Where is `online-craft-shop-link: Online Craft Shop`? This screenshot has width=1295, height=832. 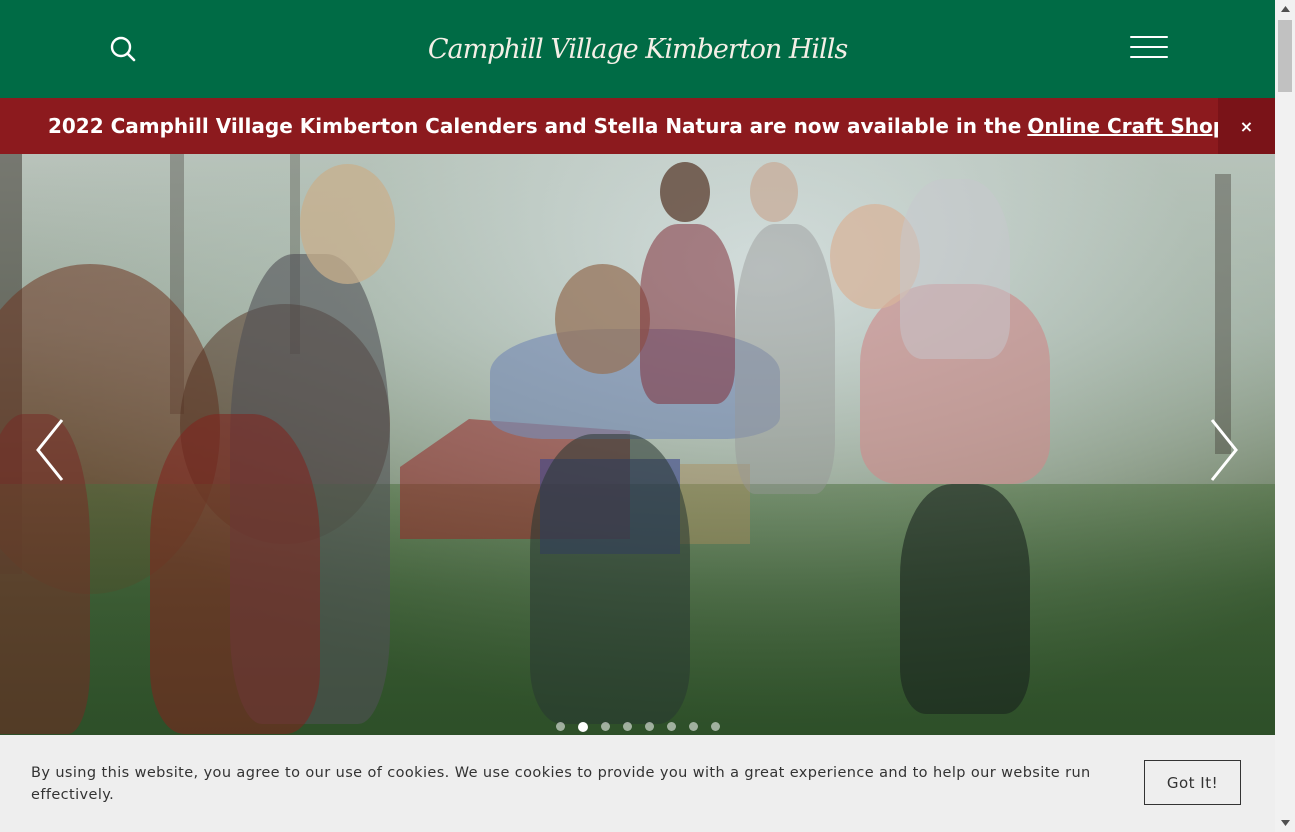
online-craft-shop-link: Online Craft Shop is located at coordinates (1127, 126).